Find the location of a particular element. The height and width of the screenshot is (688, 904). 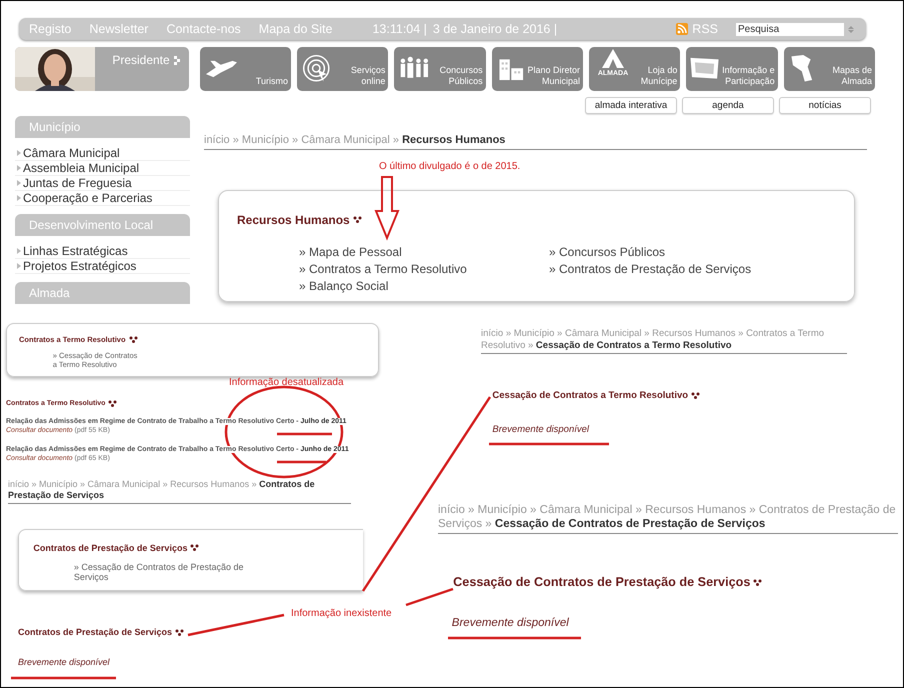

sidebar-link: Linhas Estratégicas is located at coordinates (102, 251).